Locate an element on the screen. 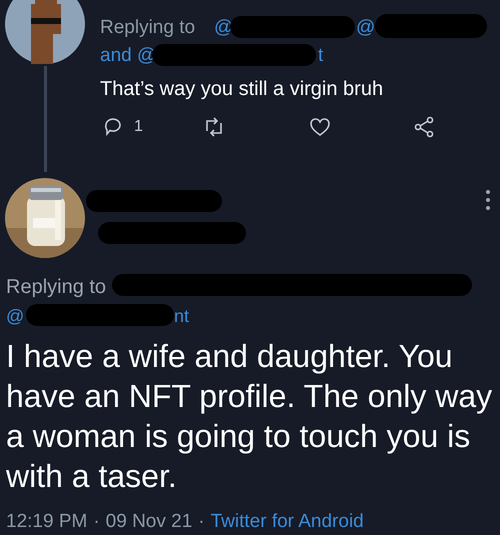  source-link: Twitter for Android is located at coordinates (287, 521).